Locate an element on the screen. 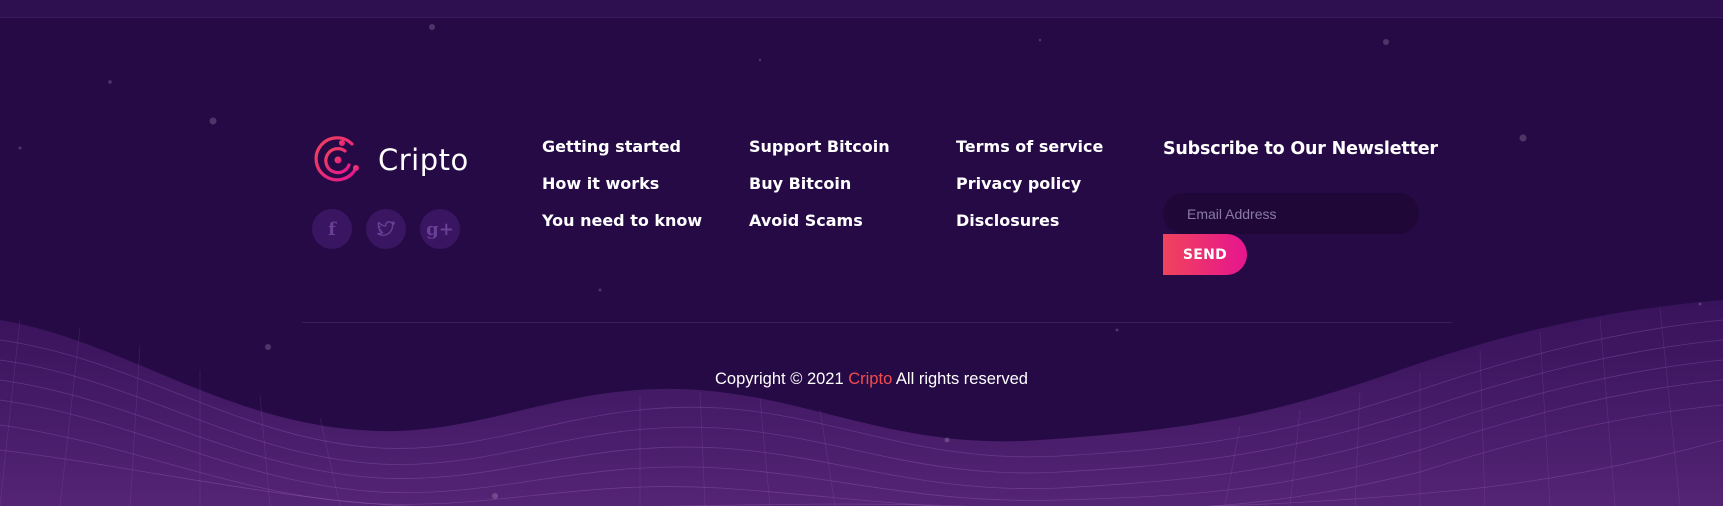  link-avoid-scams: Avoid Scams is located at coordinates (819, 221).